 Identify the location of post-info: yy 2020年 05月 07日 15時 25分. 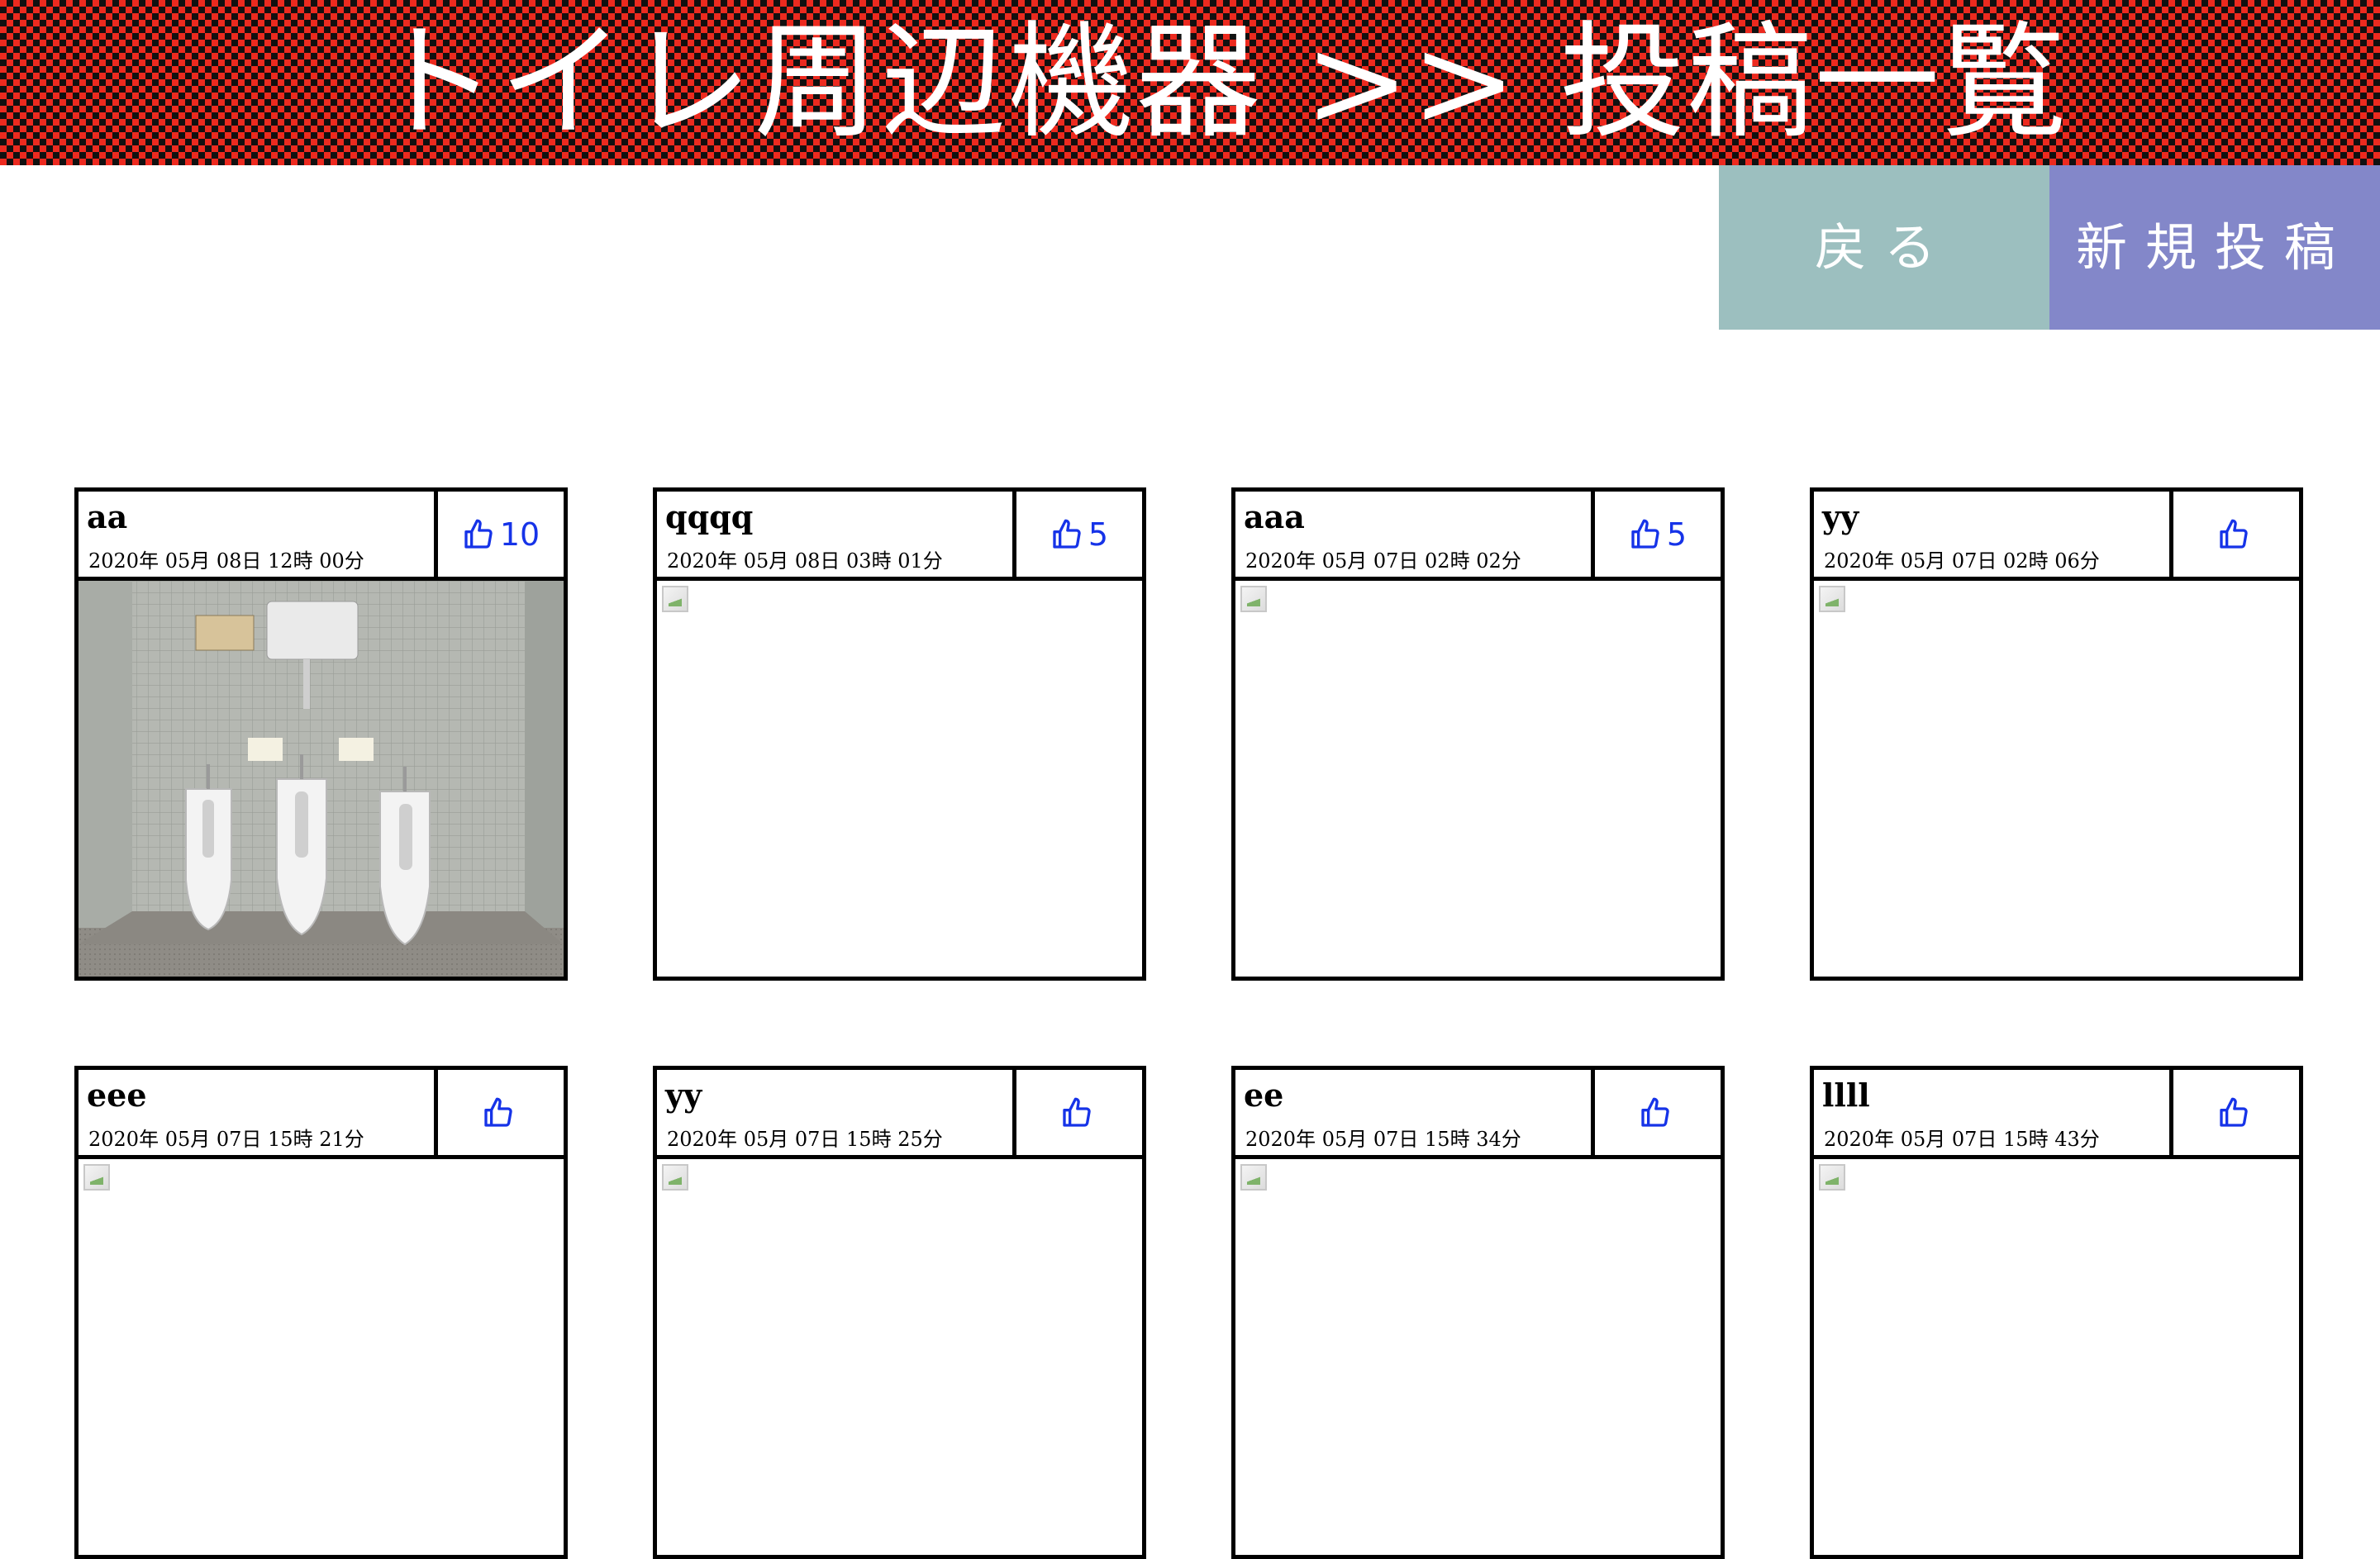
(836, 1112).